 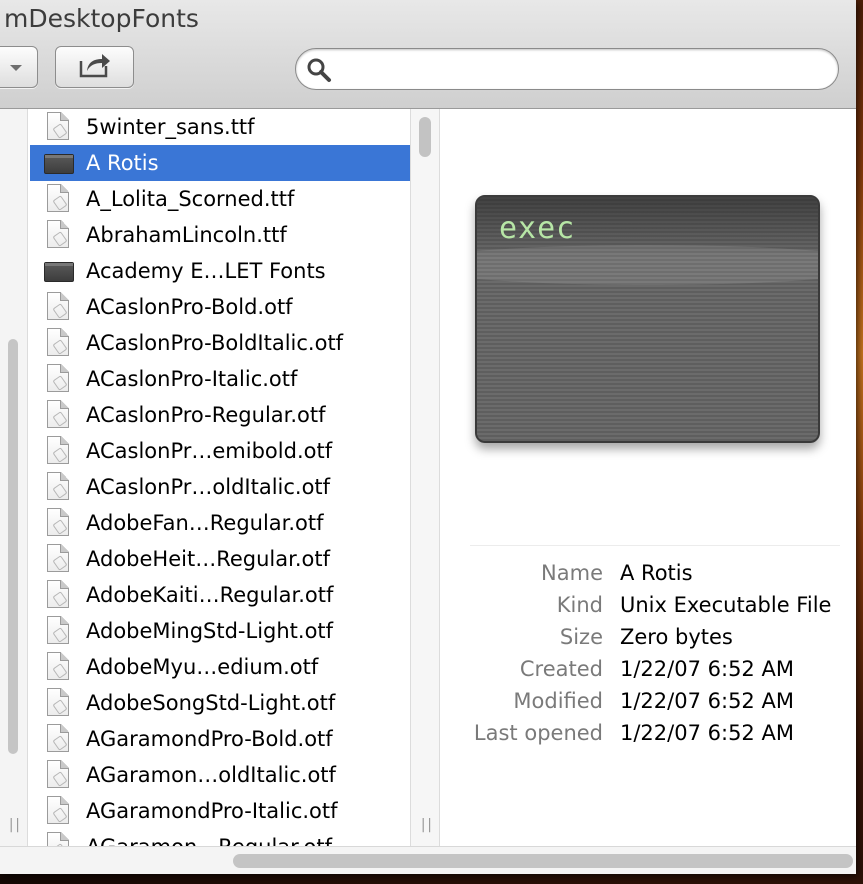 What do you see at coordinates (189, 307) in the screenshot?
I see `file-name: ACaslonPro-Bold.otf` at bounding box center [189, 307].